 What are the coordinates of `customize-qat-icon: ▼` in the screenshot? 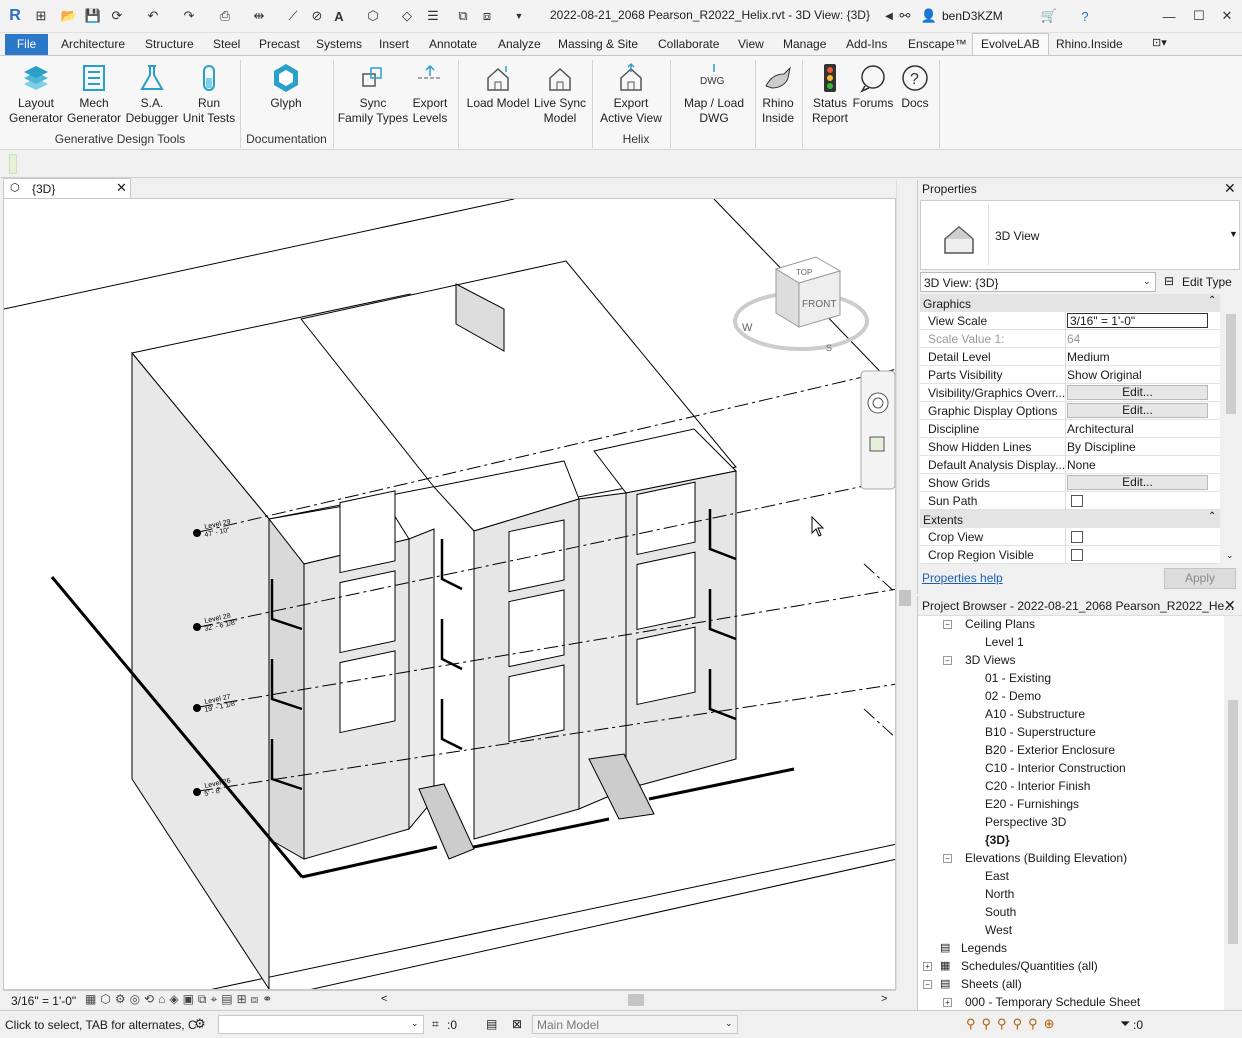 It's located at (519, 16).